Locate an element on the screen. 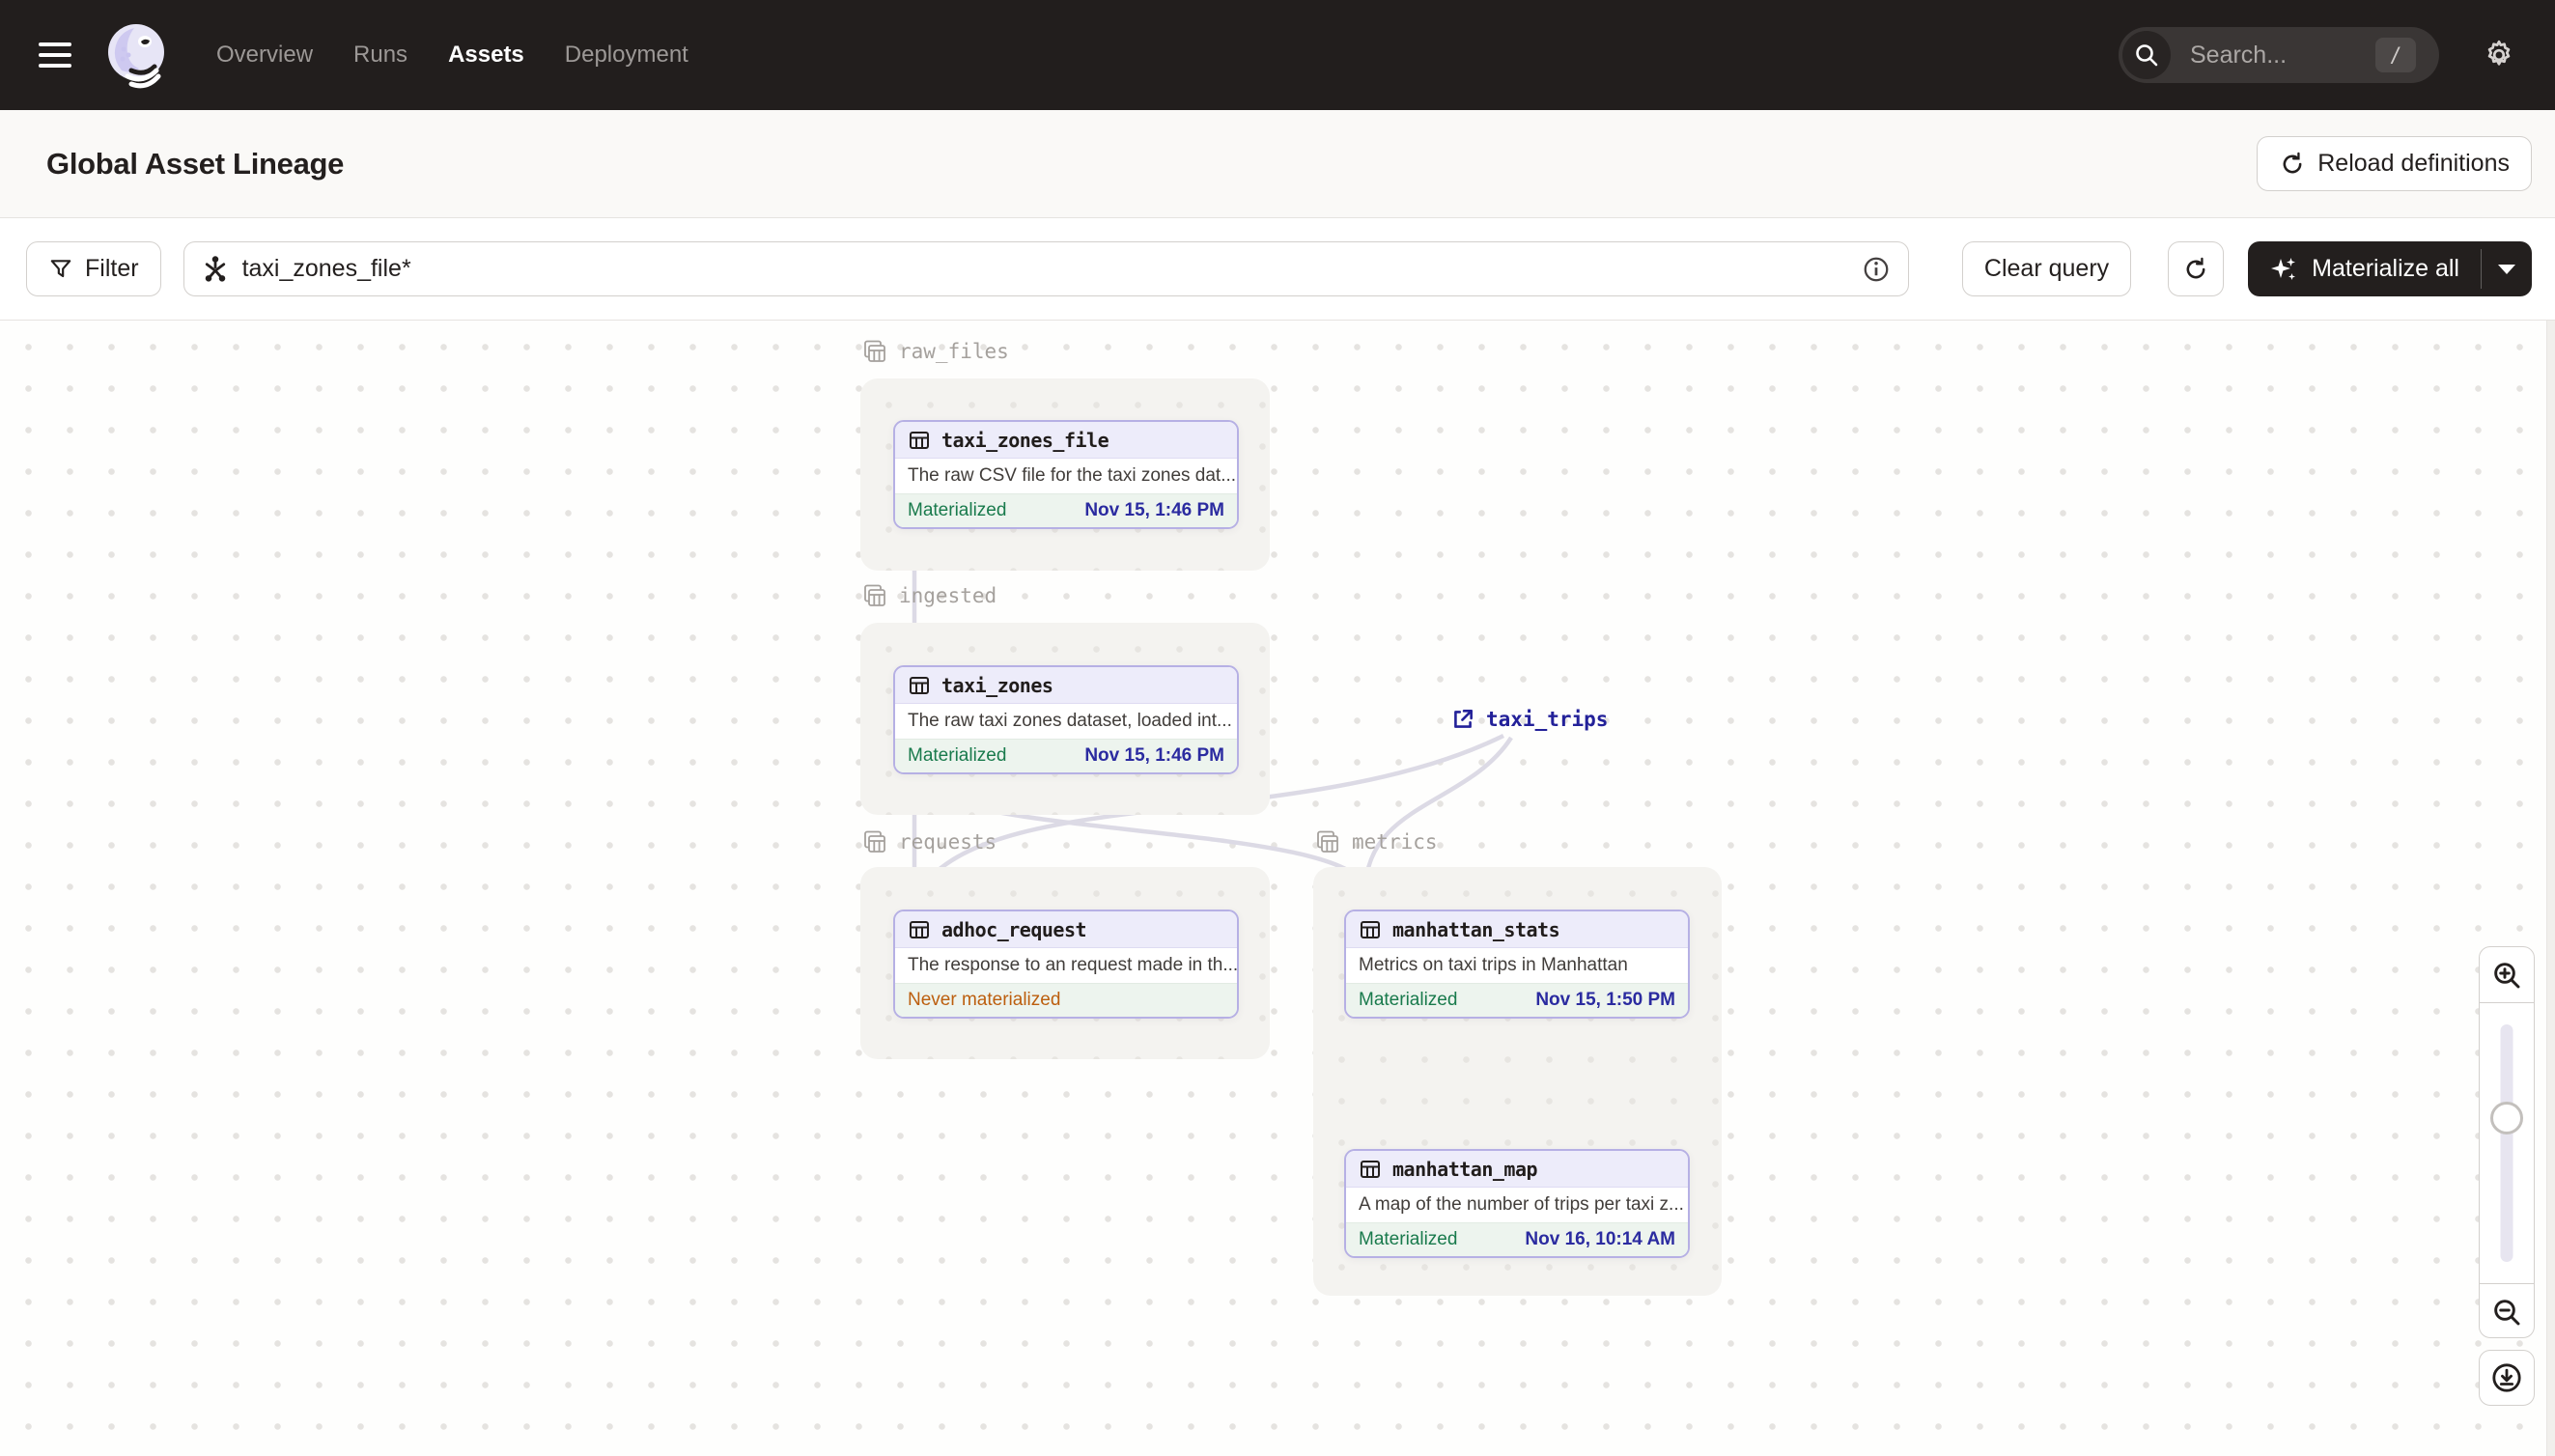 This screenshot has width=2555, height=1456. zoom-in-button is located at coordinates (2507, 975).